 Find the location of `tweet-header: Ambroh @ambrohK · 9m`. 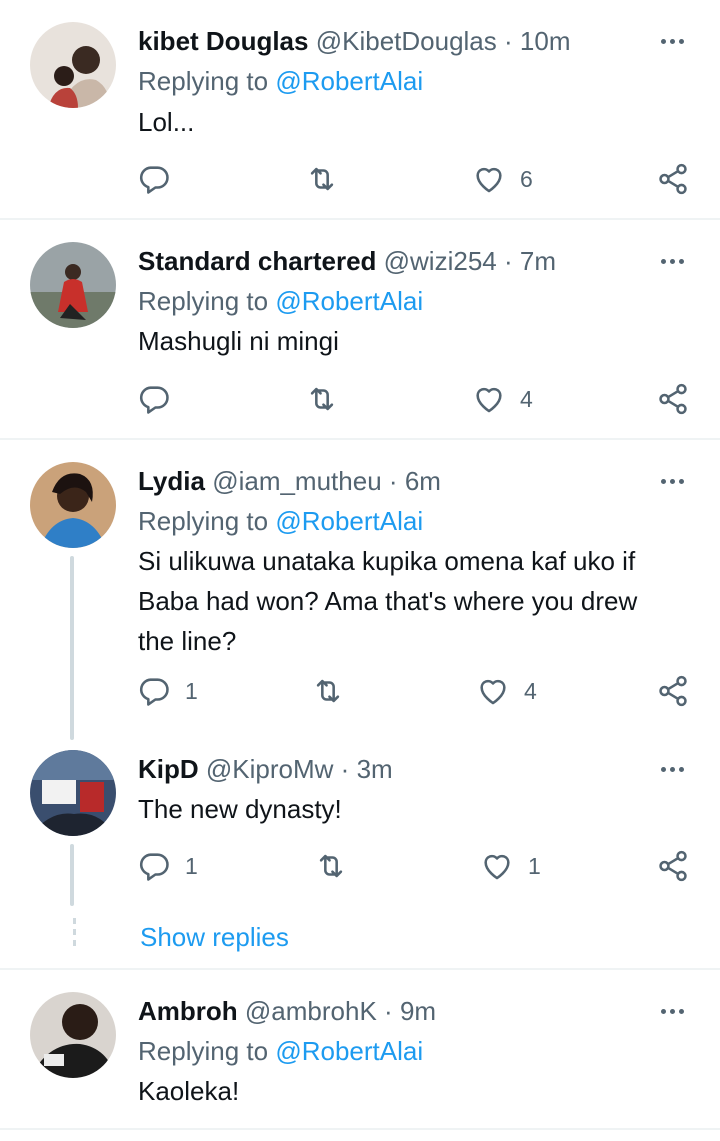

tweet-header: Ambroh @ambrohK · 9m is located at coordinates (287, 1011).